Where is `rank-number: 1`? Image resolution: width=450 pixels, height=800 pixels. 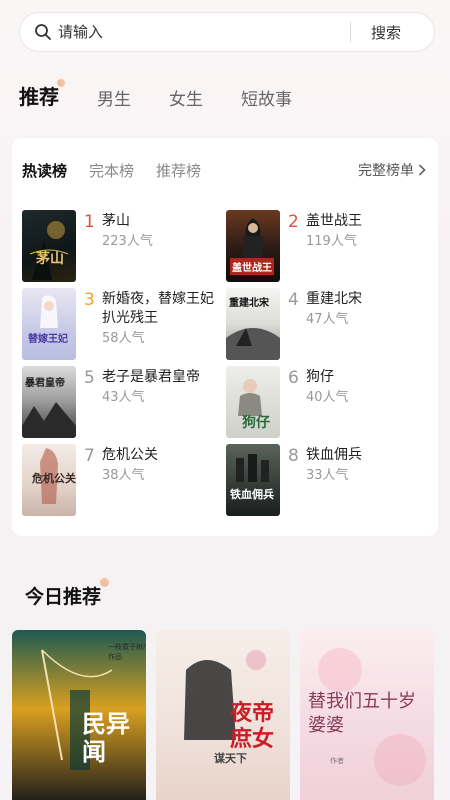 rank-number: 1 is located at coordinates (89, 222).